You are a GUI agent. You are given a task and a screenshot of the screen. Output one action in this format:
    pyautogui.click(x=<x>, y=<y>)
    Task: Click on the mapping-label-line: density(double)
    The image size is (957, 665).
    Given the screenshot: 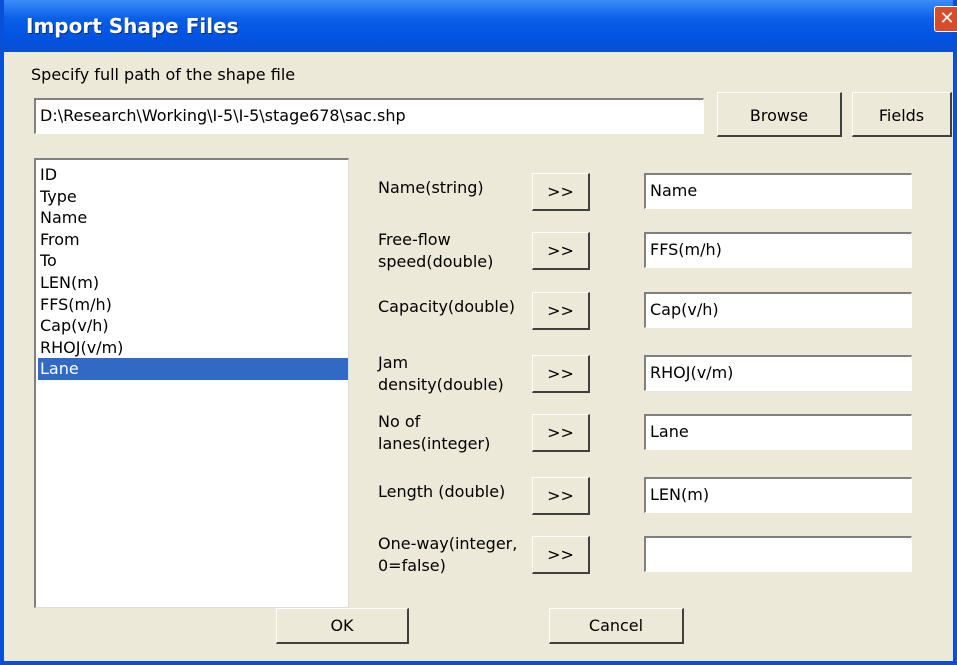 What is the action you would take?
    pyautogui.click(x=441, y=384)
    